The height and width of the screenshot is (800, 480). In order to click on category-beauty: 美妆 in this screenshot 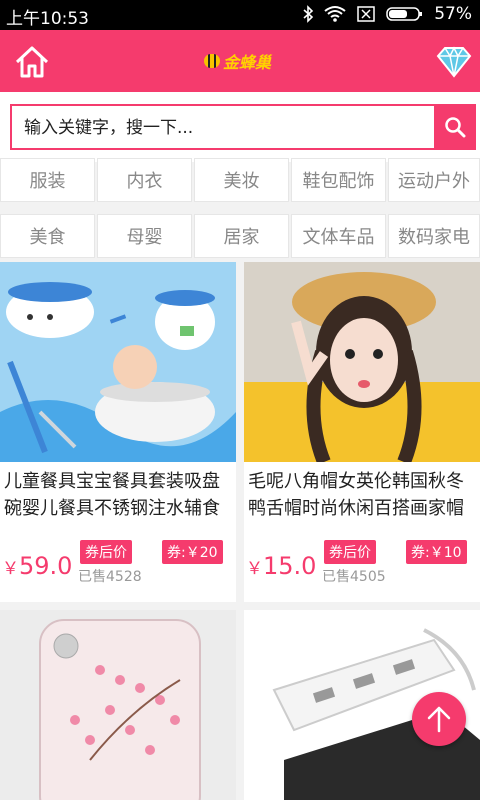, I will do `click(241, 180)`.